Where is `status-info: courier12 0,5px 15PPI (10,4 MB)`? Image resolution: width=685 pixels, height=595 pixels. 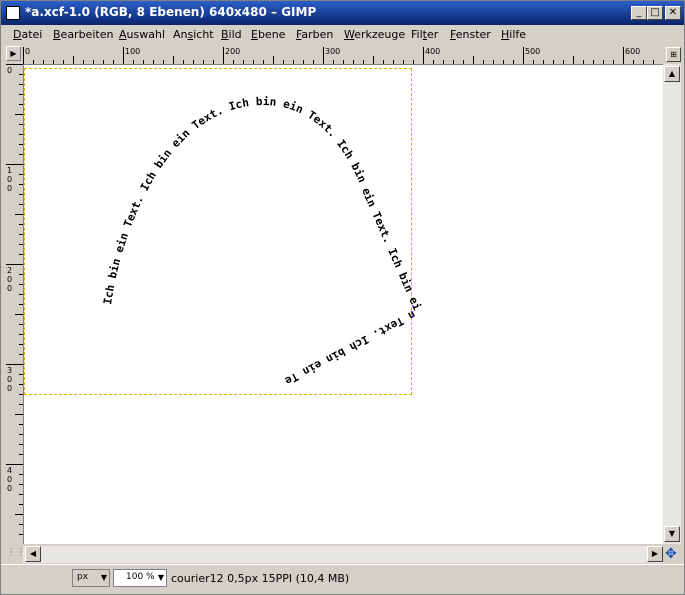 status-info: courier12 0,5px 15PPI (10,4 MB) is located at coordinates (260, 578).